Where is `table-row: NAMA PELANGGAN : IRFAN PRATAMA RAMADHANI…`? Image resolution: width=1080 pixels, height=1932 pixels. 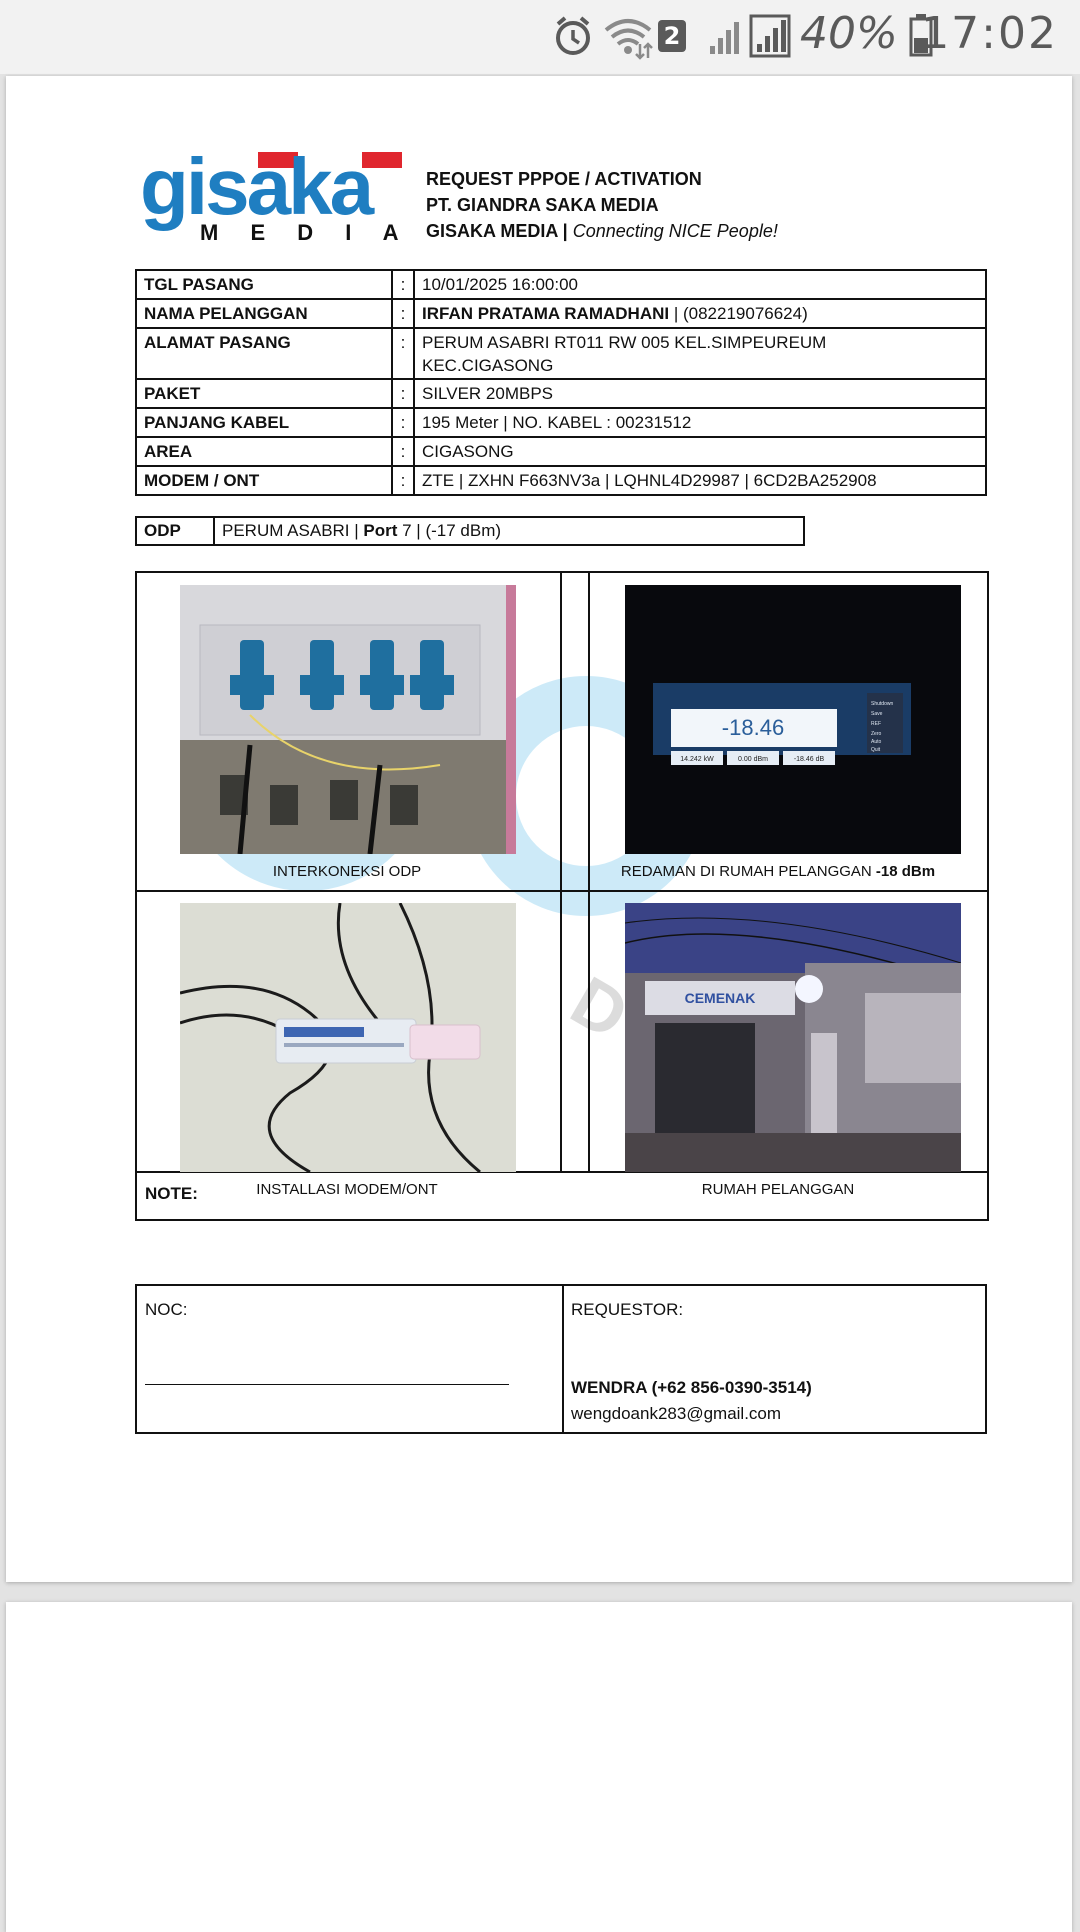 table-row: NAMA PELANGGAN : IRFAN PRATAMA RAMADHANI… is located at coordinates (561, 313).